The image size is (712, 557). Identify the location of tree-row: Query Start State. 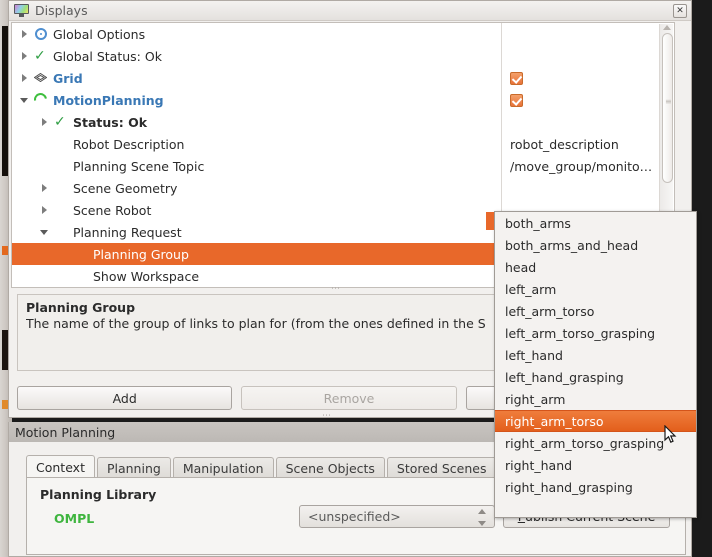
(256, 287).